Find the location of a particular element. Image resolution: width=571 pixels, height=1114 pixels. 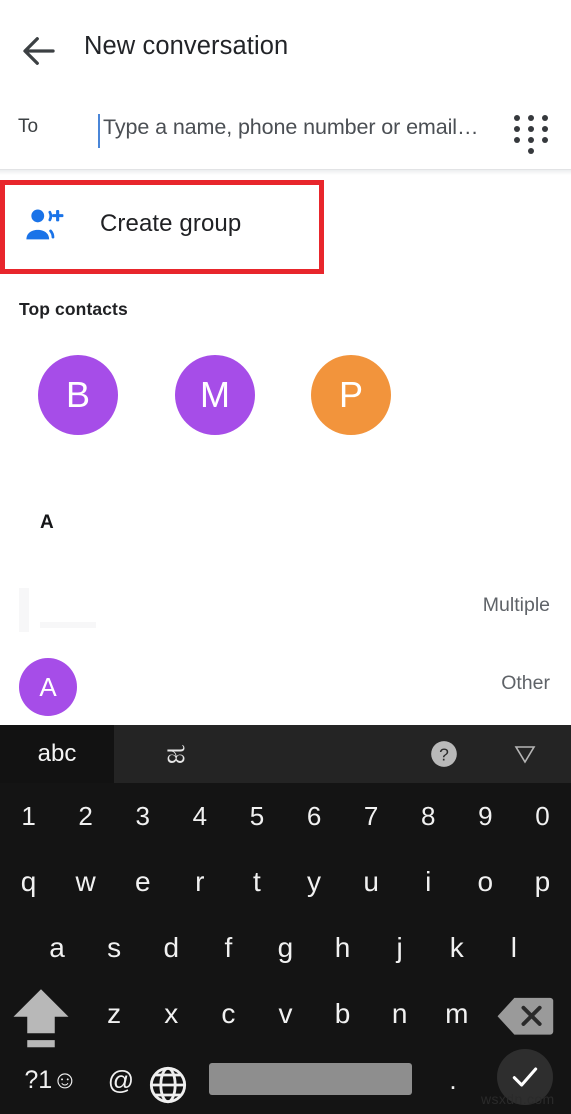

keyboard-tab-script: ಹ is located at coordinates (176, 754).